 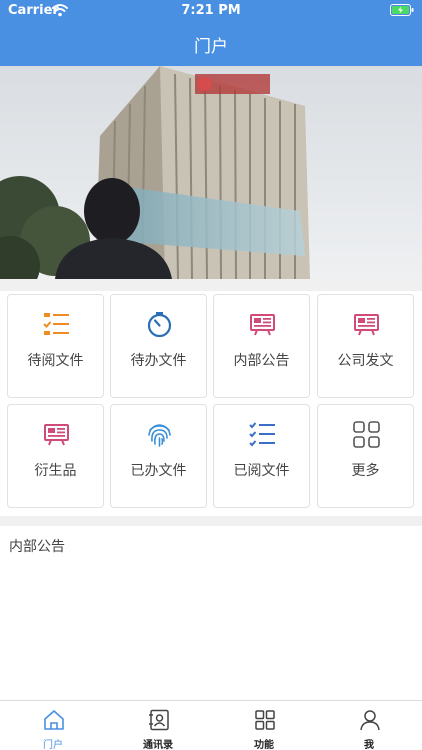 What do you see at coordinates (159, 435) in the screenshot?
I see `fingerprint-icon` at bounding box center [159, 435].